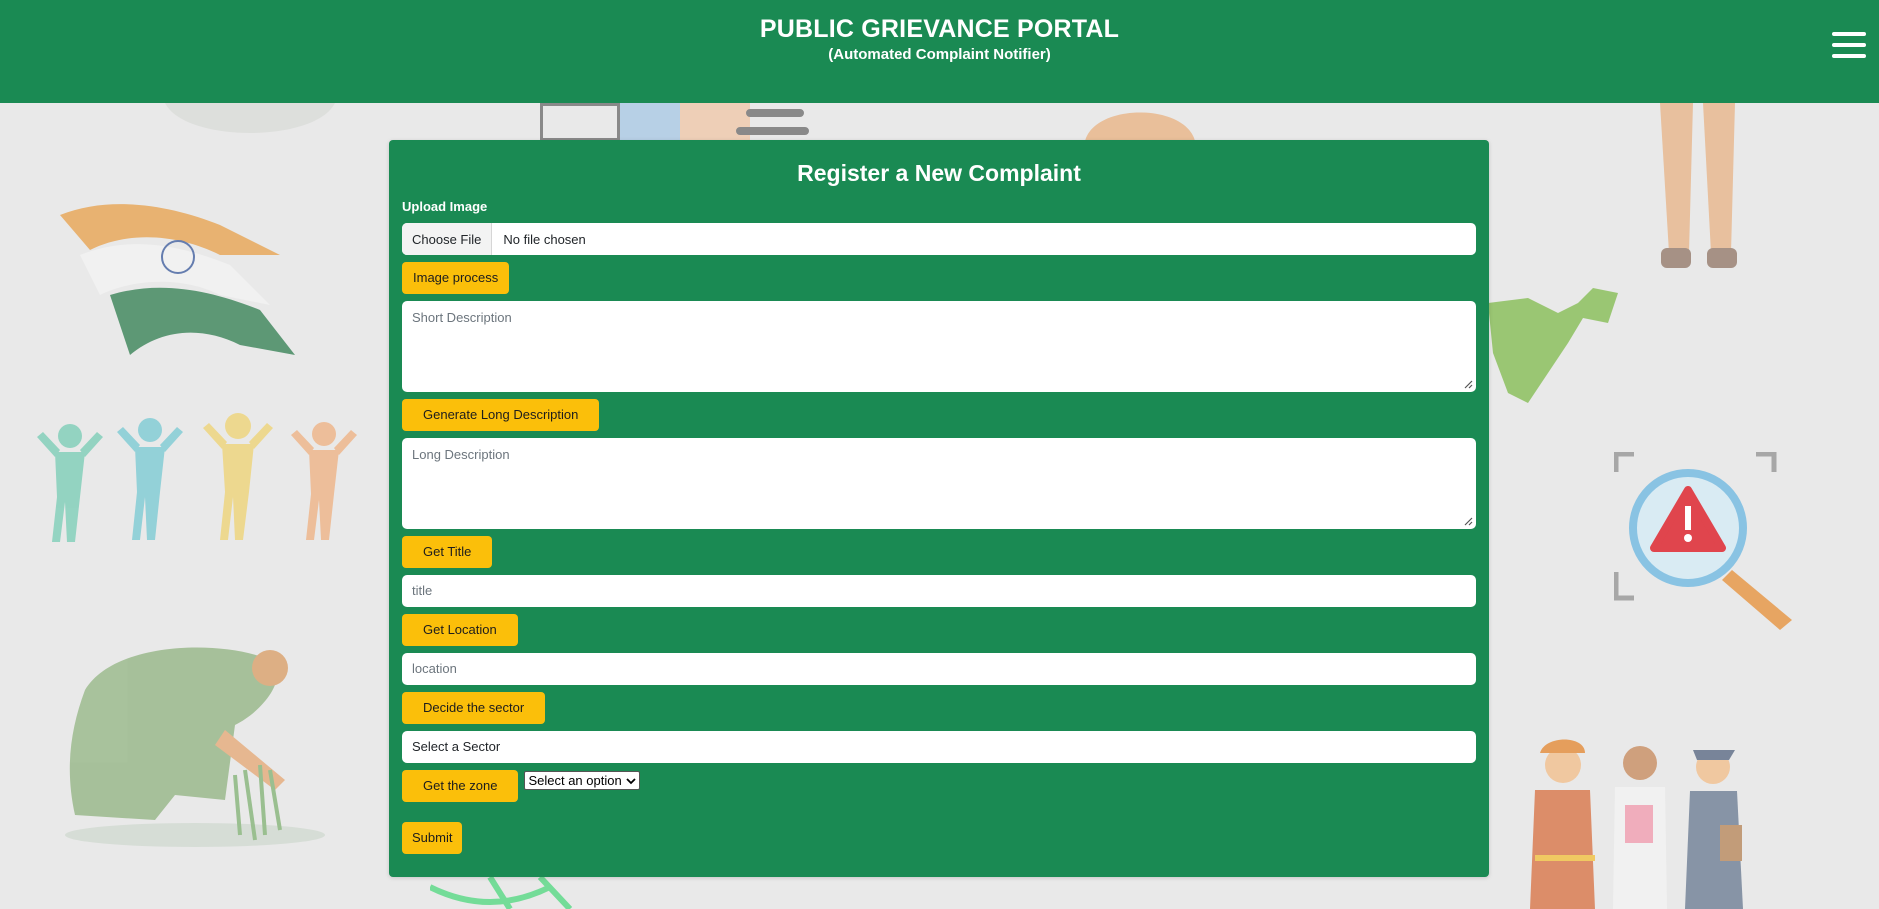 The width and height of the screenshot is (1879, 909). Describe the element at coordinates (445, 206) in the screenshot. I see `upload-image-label: Upload Image` at that location.